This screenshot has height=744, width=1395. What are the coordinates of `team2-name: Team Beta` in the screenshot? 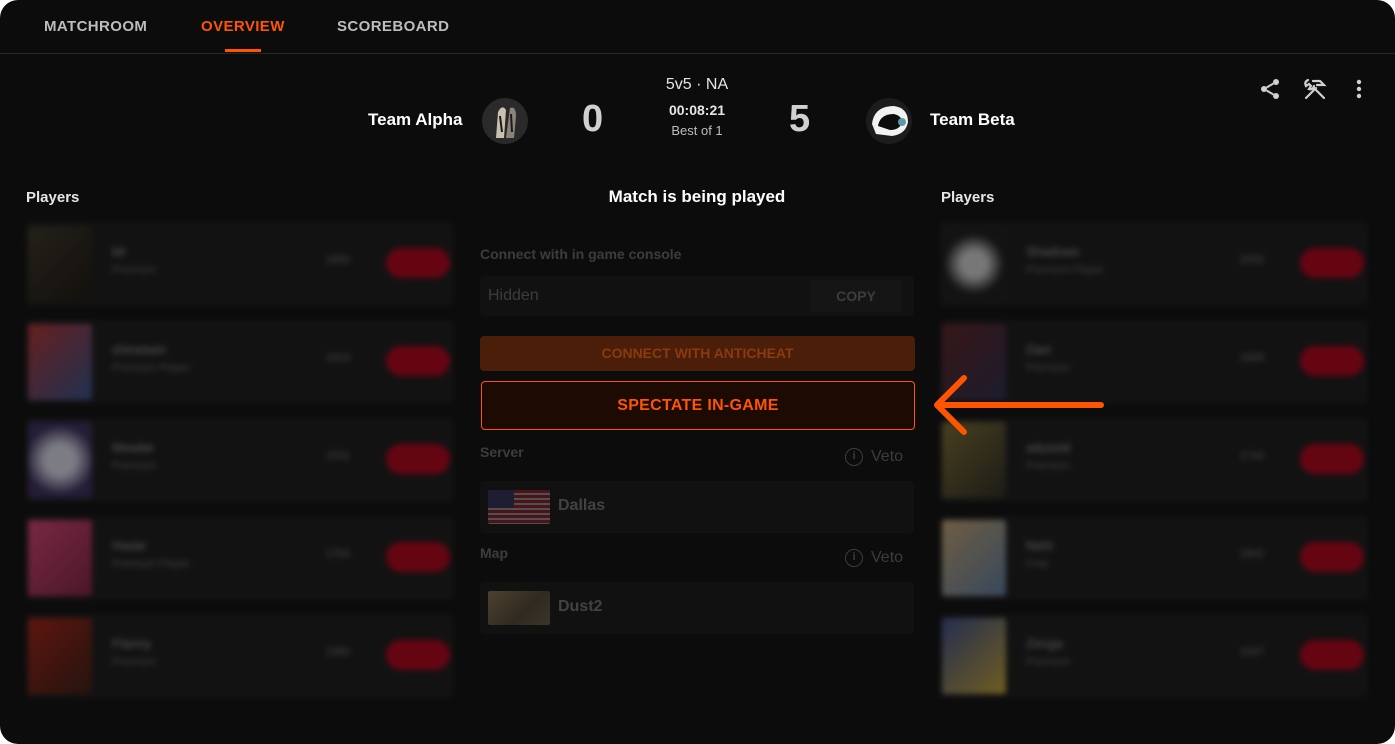 It's located at (972, 120).